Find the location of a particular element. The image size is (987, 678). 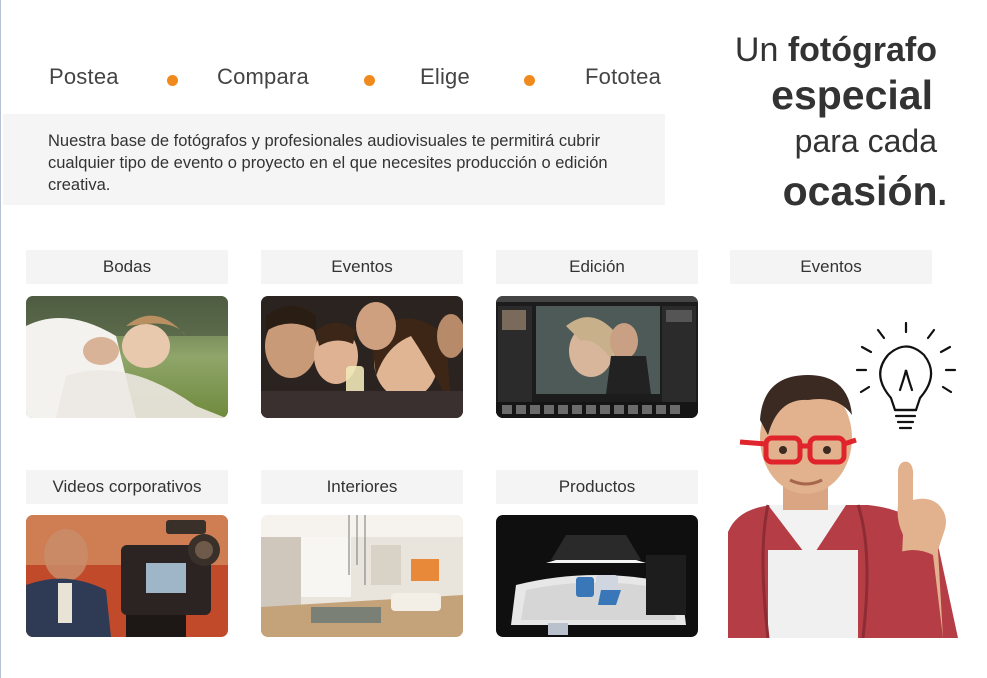

category-label-eventos-2: Eventos is located at coordinates (831, 267).